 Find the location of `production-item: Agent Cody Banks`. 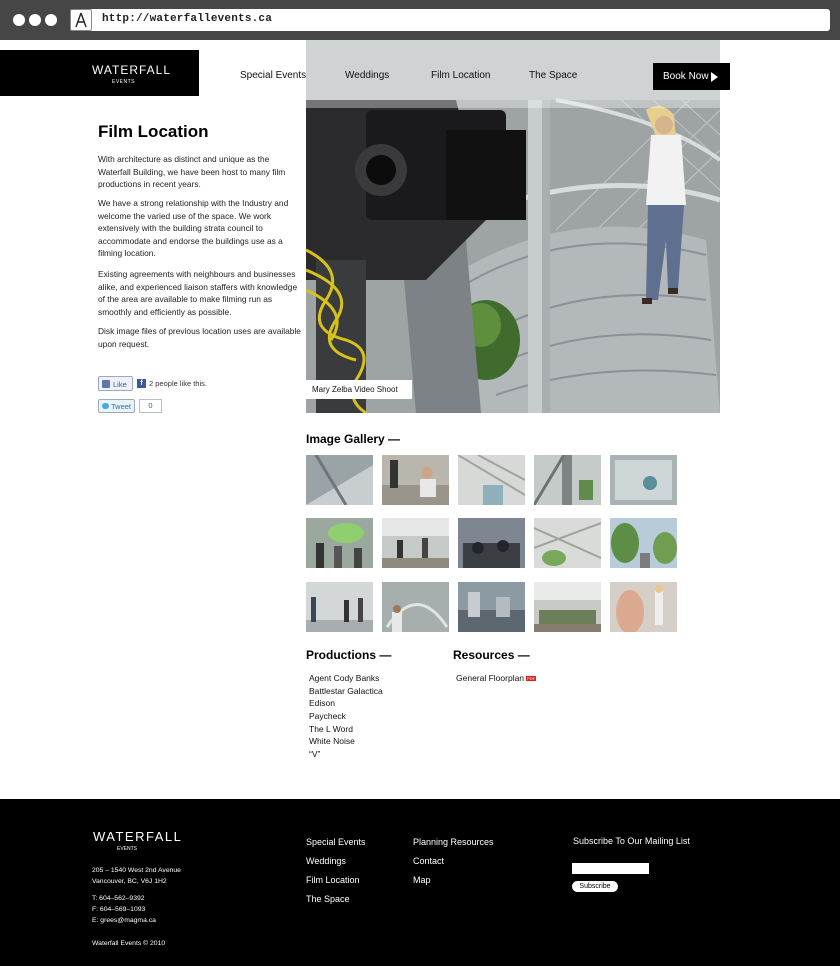

production-item: Agent Cody Banks is located at coordinates (344, 678).